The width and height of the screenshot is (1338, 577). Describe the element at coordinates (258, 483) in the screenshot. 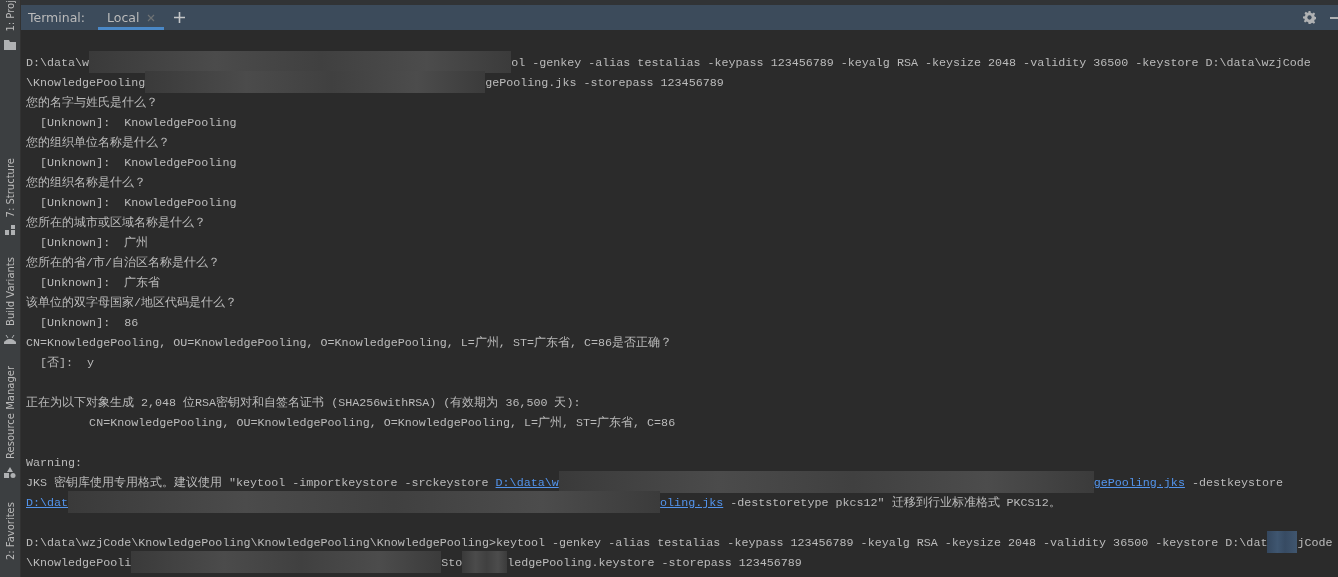

I see `terminal-text: JKS 密钥库使用专用格式。建议使用 "keytool -importkeystore -srckeystore` at that location.